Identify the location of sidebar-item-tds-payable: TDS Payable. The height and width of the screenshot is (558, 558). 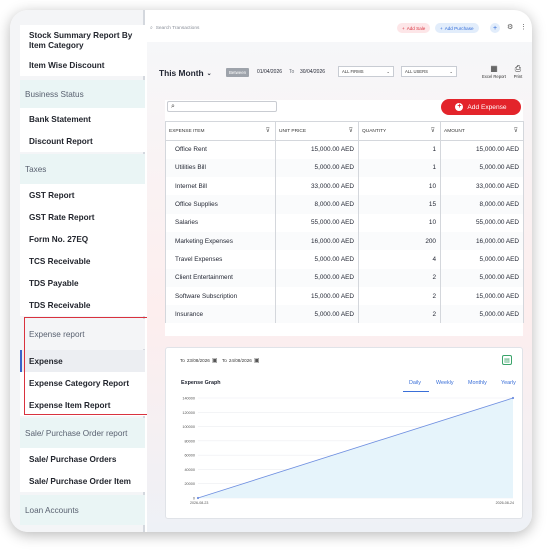
(82, 283).